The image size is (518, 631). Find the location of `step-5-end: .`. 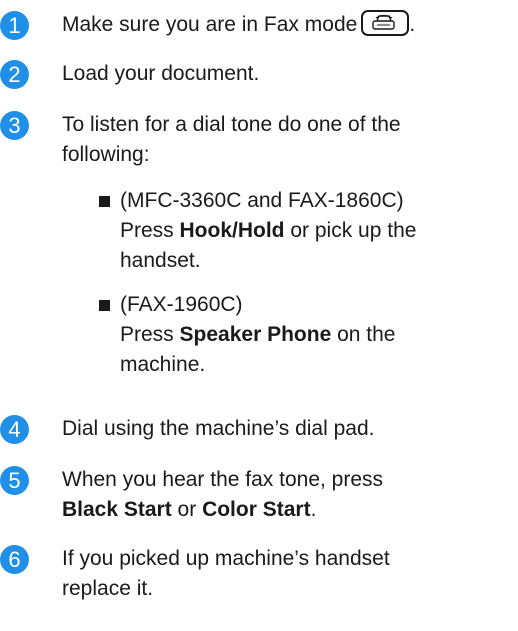

step-5-end: . is located at coordinates (313, 509).